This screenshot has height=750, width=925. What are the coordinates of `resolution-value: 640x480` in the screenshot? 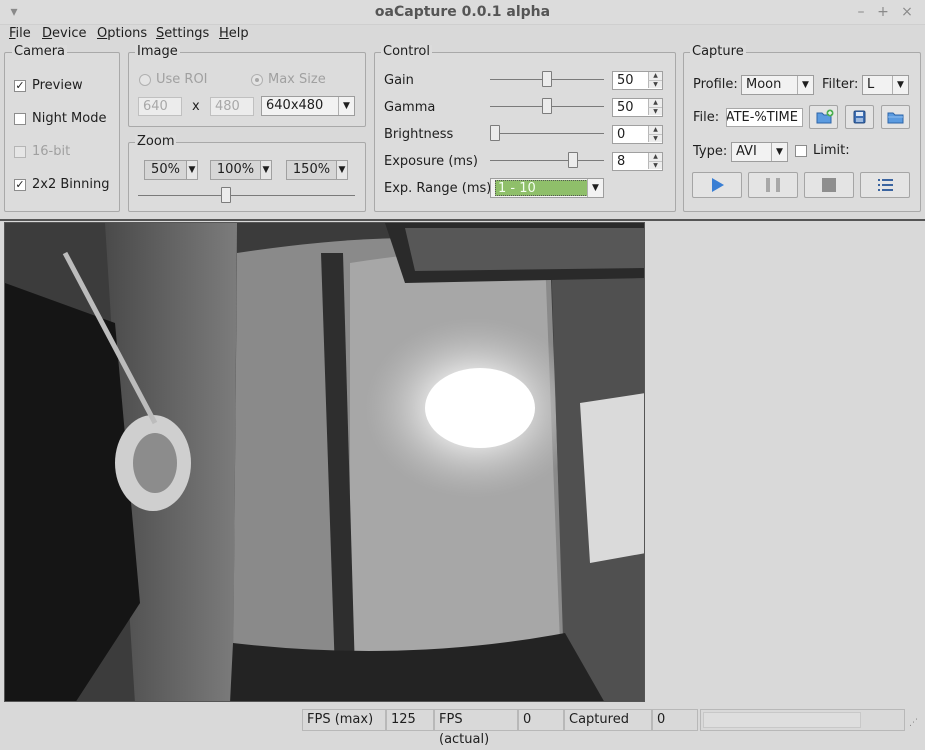 It's located at (295, 105).